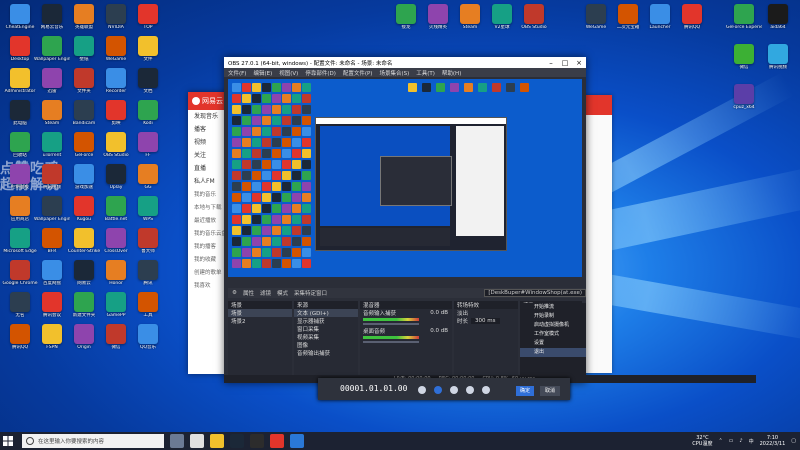  Describe the element at coordinates (20, 177) in the screenshot. I see `desktop-icon: 控制面板` at that location.